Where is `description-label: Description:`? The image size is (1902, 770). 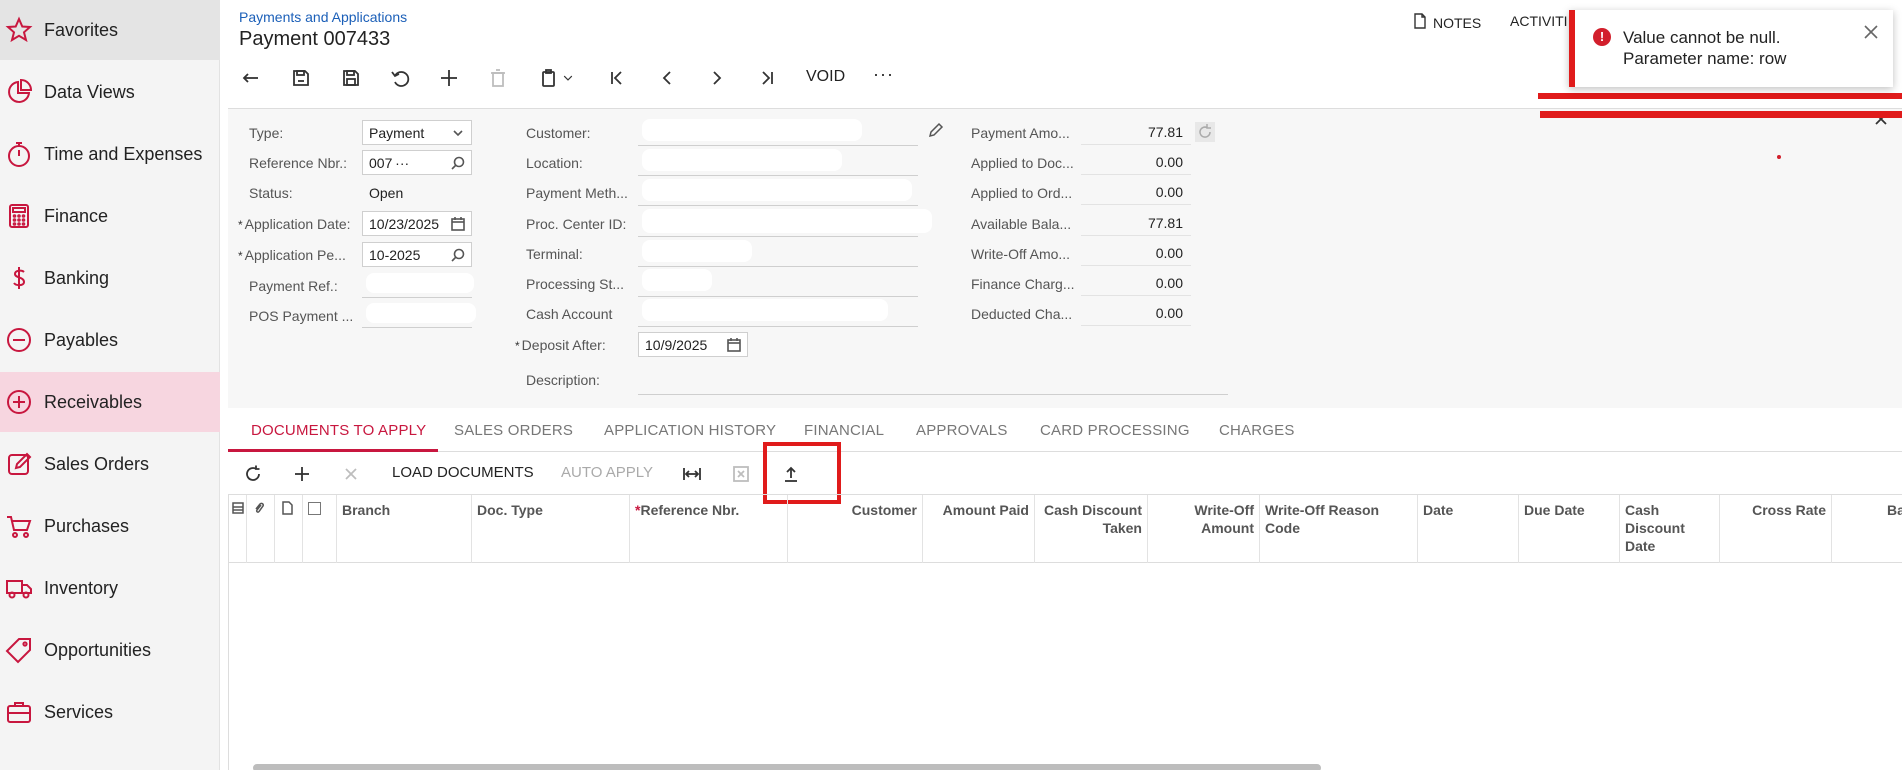
description-label: Description: is located at coordinates (563, 380).